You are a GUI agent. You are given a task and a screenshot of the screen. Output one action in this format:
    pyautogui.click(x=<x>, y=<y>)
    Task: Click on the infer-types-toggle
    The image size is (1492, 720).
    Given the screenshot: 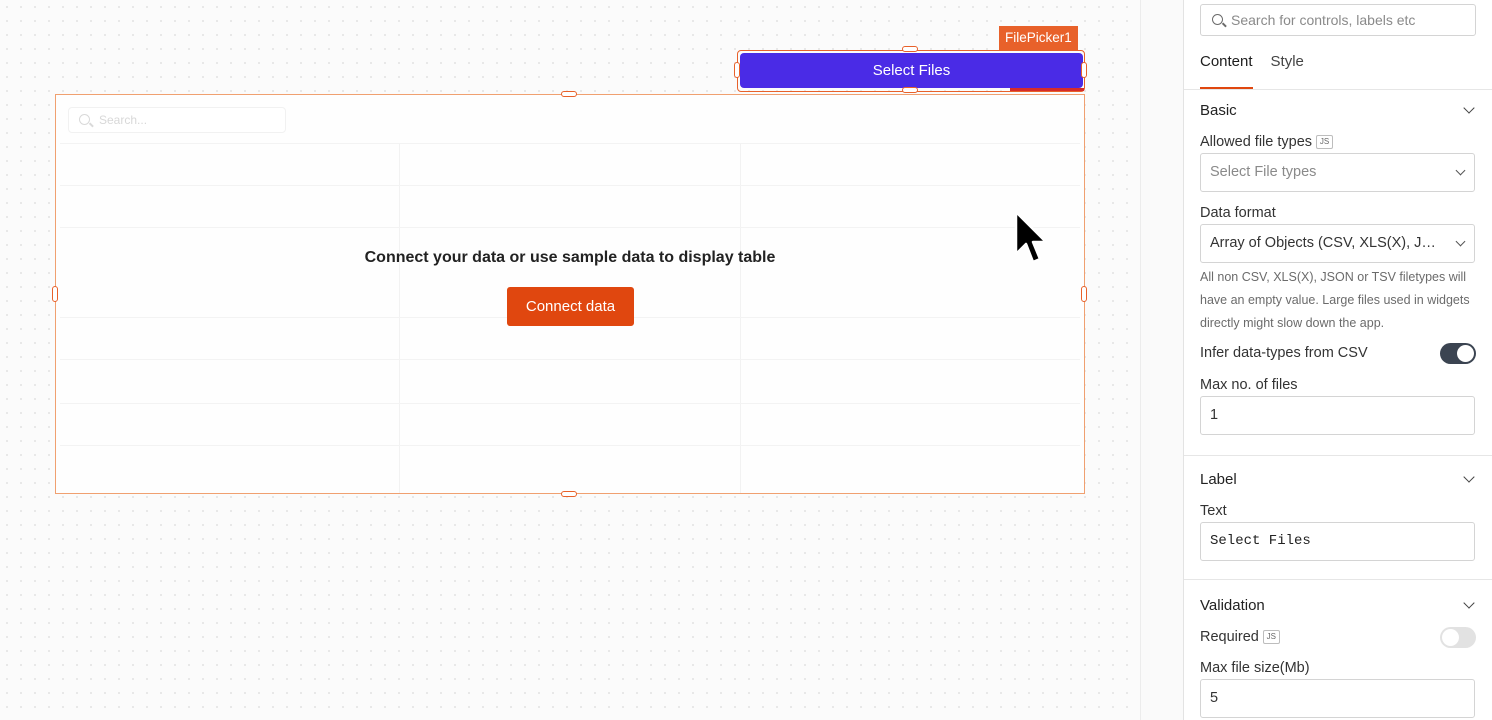 What is the action you would take?
    pyautogui.click(x=1458, y=353)
    